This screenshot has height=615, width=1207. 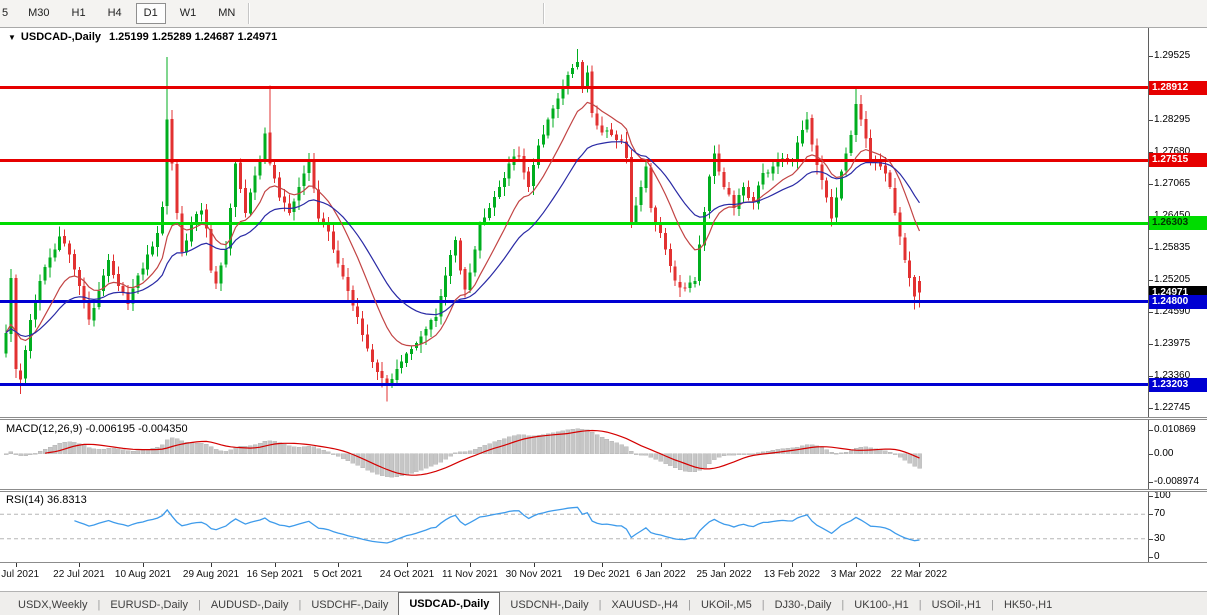 What do you see at coordinates (603, 14) in the screenshot?
I see `timeframe-toolbar: 5 M30 H1 H4 D1 W1 MN` at bounding box center [603, 14].